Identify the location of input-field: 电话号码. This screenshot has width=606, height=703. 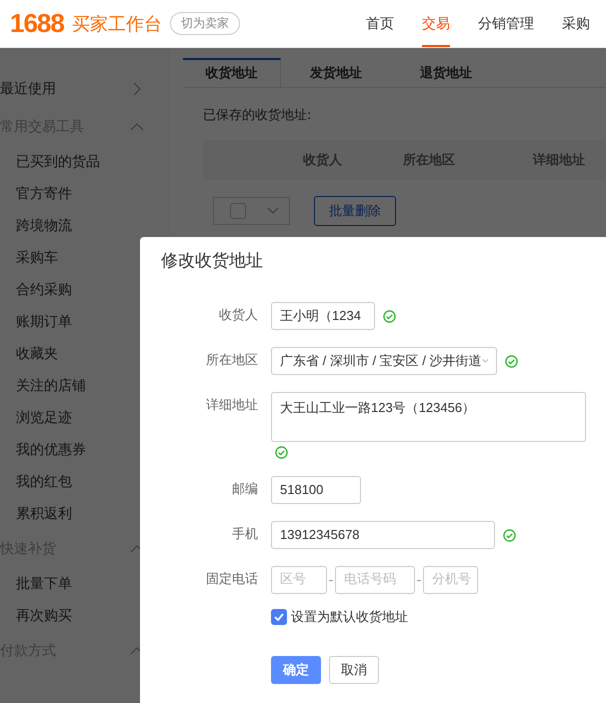
(375, 580).